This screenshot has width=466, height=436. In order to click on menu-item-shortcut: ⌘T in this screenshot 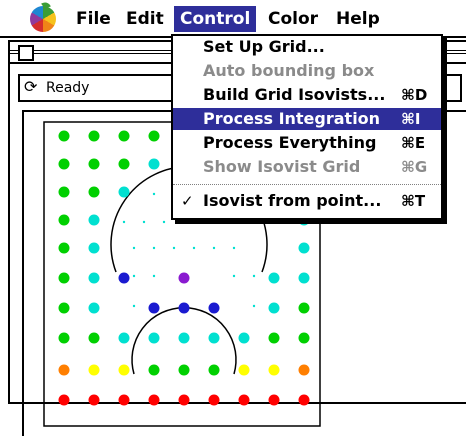, I will do `click(413, 201)`.